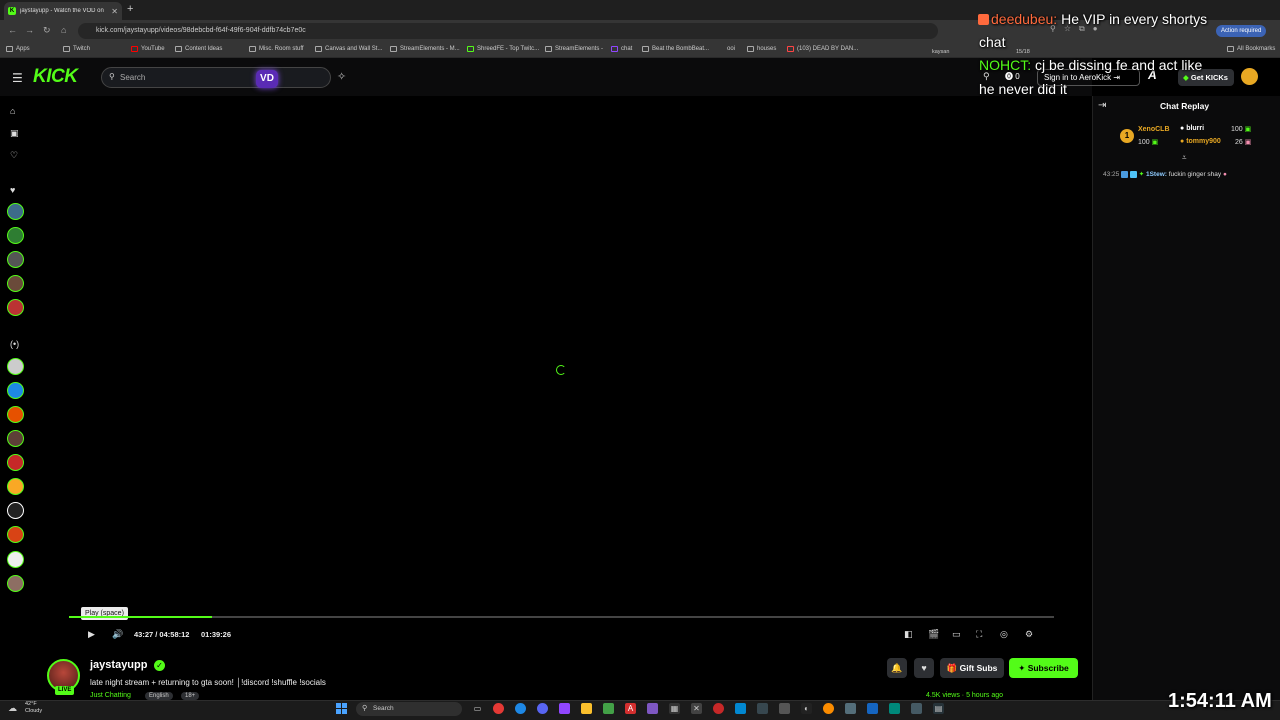 The width and height of the screenshot is (1280, 720). Describe the element at coordinates (1004, 634) in the screenshot. I see `playback-speed-icon: ◎` at that location.